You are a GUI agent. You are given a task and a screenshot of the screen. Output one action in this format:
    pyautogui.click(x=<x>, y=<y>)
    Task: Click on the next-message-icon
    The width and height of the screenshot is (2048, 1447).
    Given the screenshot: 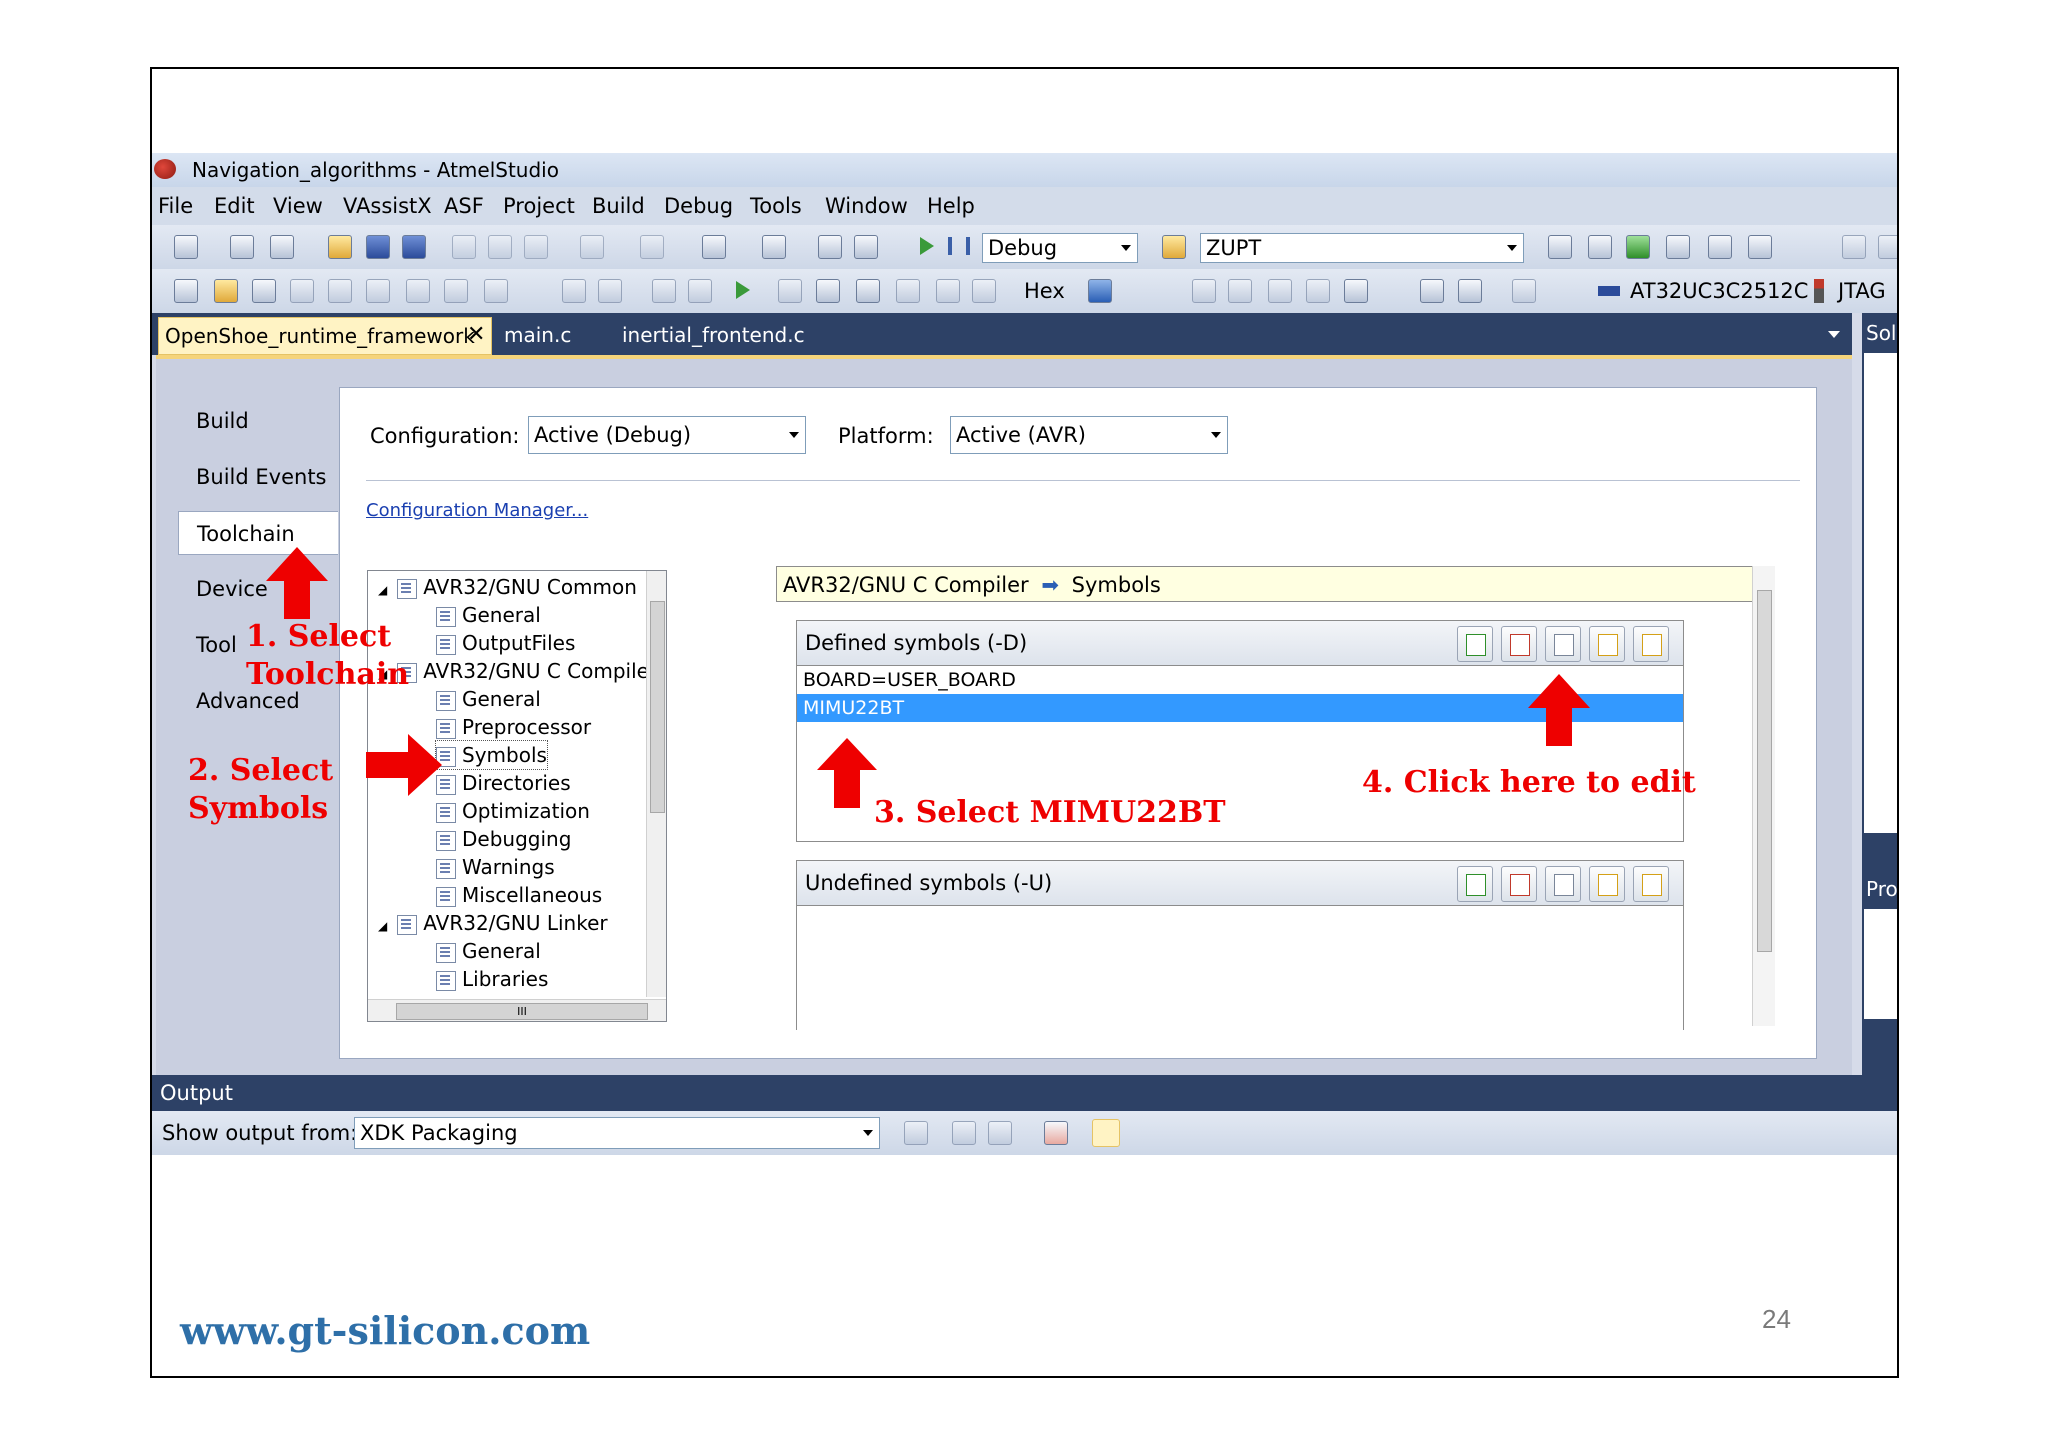 What is the action you would take?
    pyautogui.click(x=1000, y=1133)
    